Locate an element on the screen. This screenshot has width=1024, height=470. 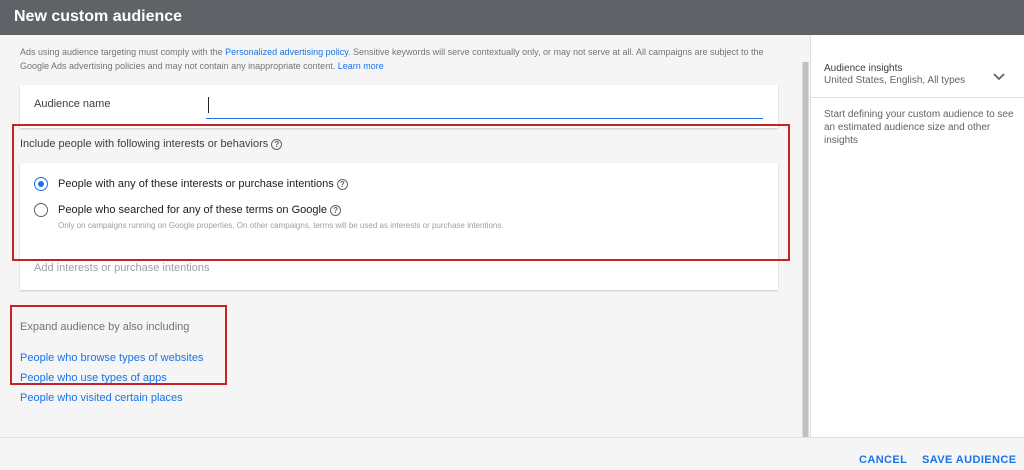
insights-subtitle: United States, English, All types is located at coordinates (895, 80).